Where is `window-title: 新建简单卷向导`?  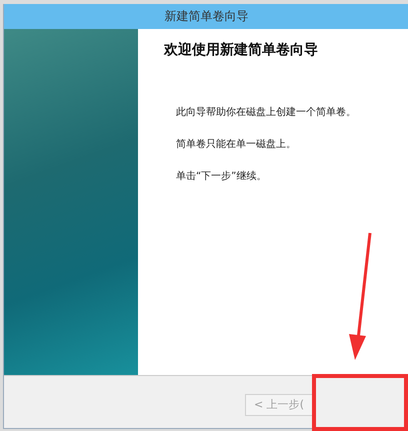 window-title: 新建简单卷向导 is located at coordinates (206, 16).